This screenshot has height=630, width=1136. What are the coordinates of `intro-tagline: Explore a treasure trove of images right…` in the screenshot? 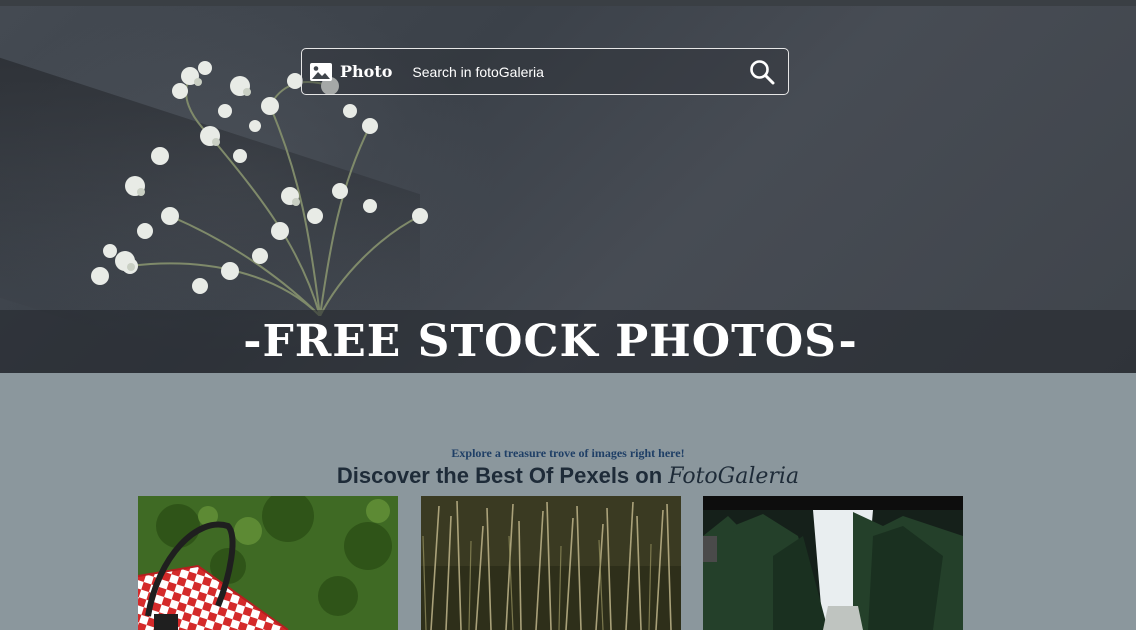 It's located at (568, 453).